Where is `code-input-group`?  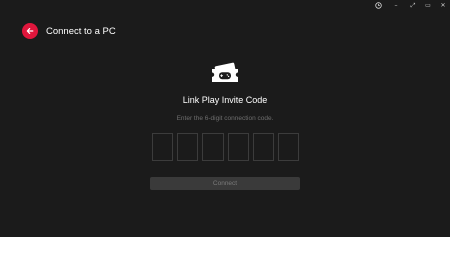 code-input-group is located at coordinates (226, 147).